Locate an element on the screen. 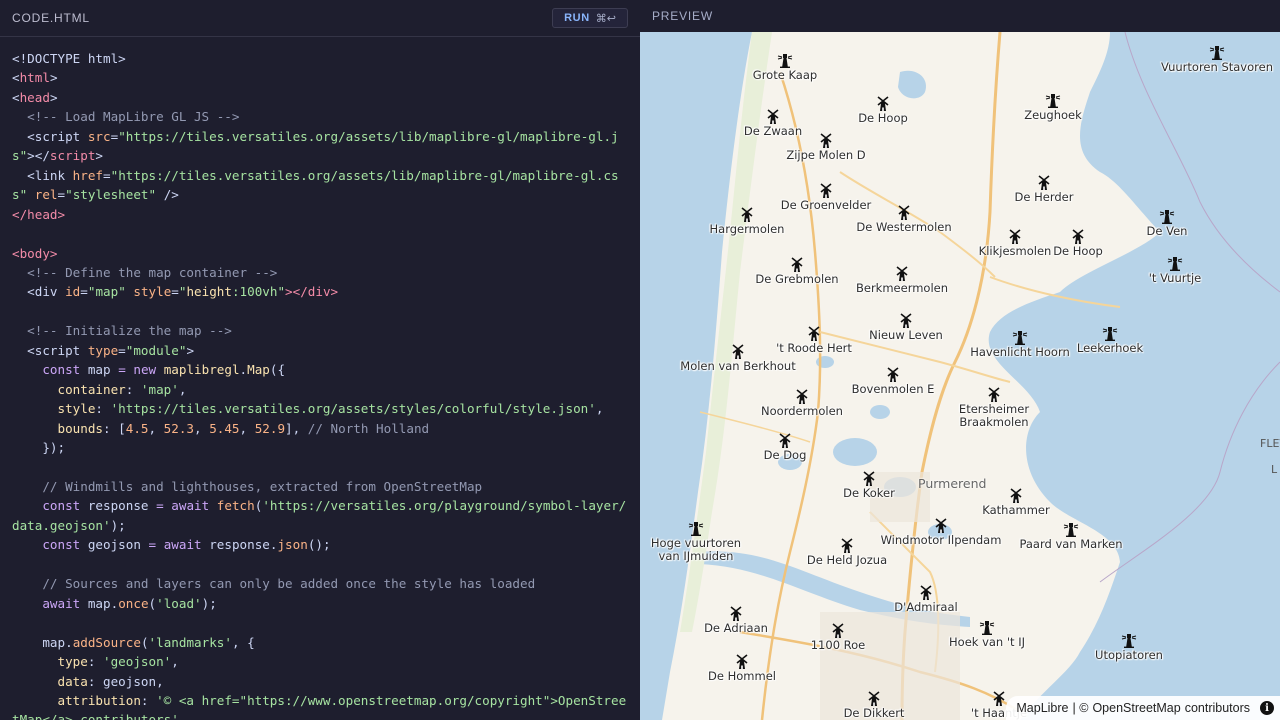  landmark-label: Noordermolen is located at coordinates (802, 411).